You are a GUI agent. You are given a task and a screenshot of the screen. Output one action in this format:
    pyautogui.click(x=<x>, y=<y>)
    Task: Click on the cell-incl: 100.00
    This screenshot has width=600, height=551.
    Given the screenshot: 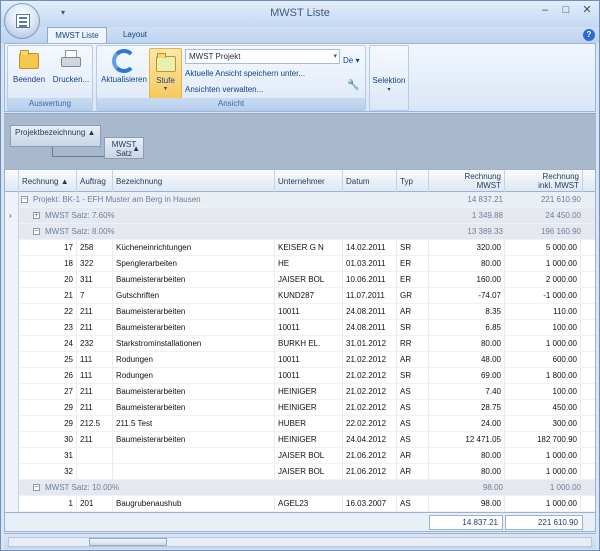 What is the action you would take?
    pyautogui.click(x=543, y=328)
    